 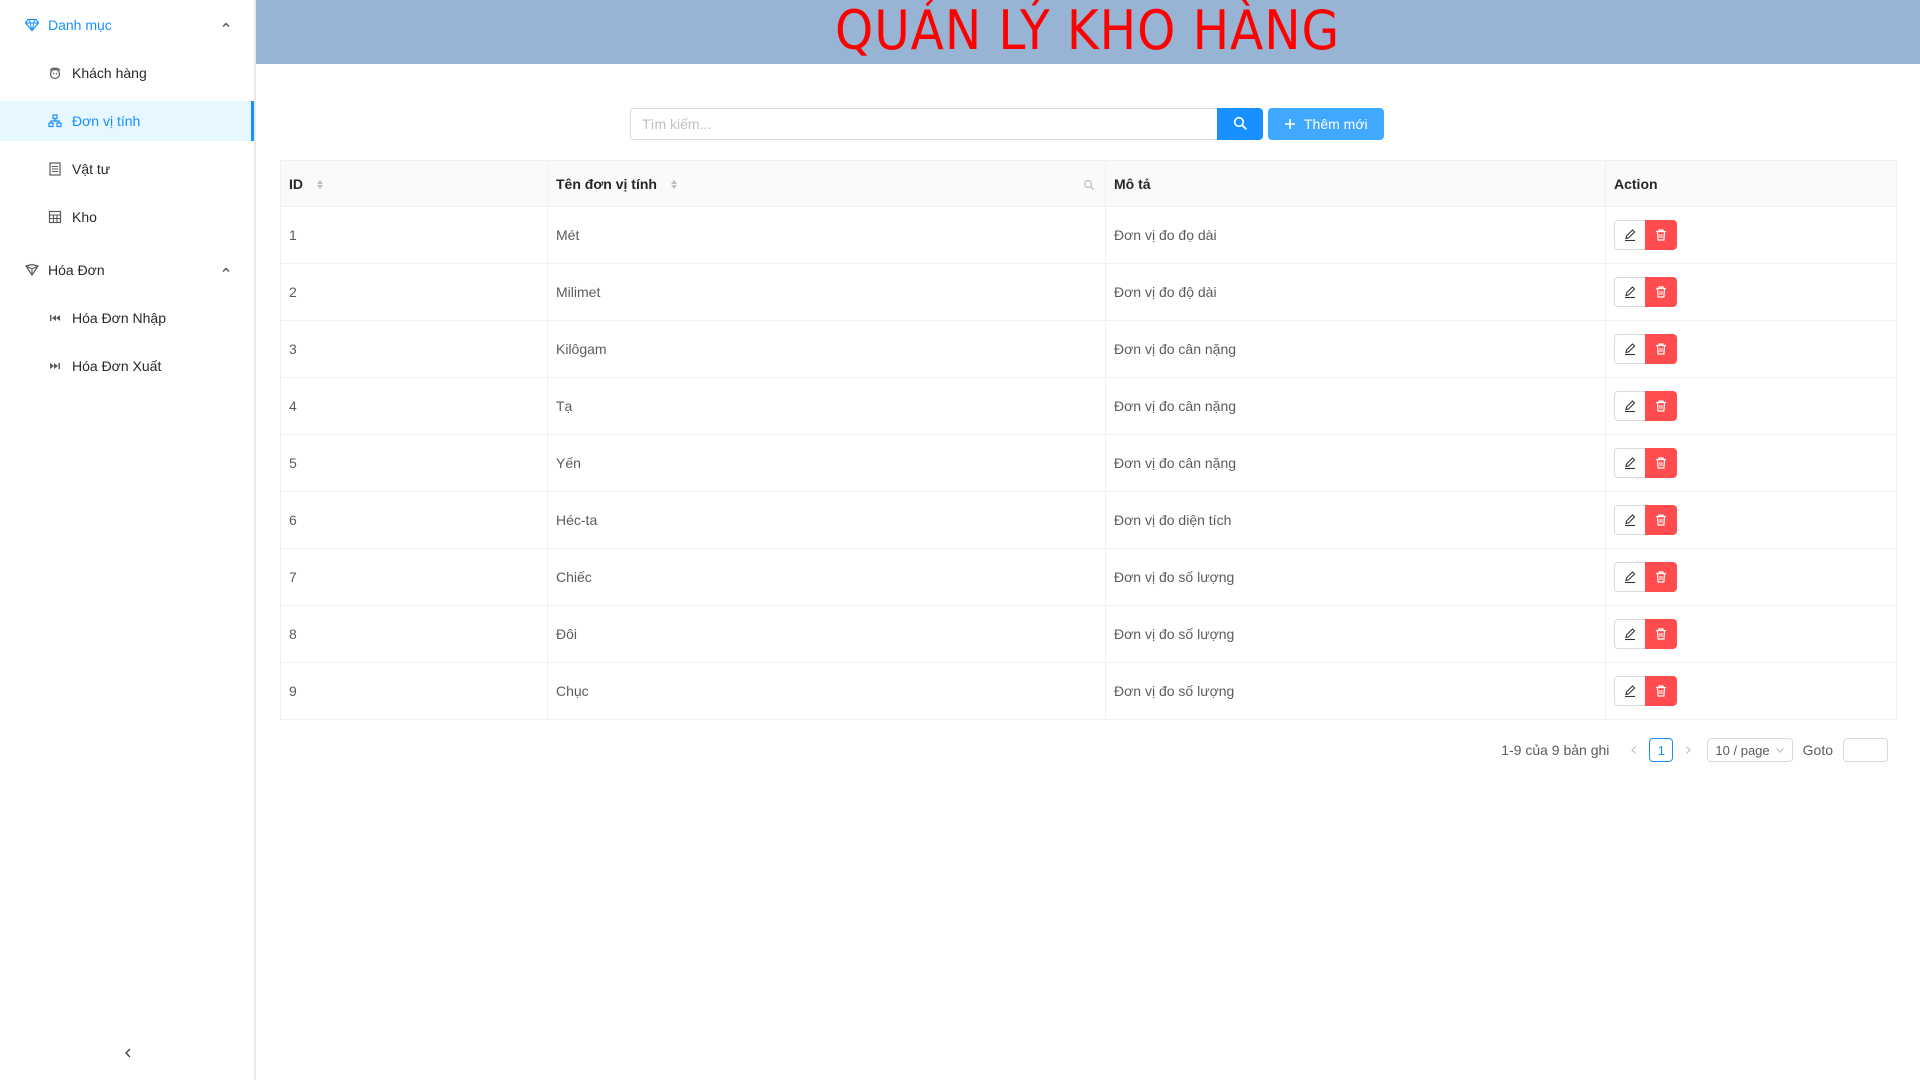 What do you see at coordinates (1751, 183) in the screenshot?
I see `column-header-action: Action` at bounding box center [1751, 183].